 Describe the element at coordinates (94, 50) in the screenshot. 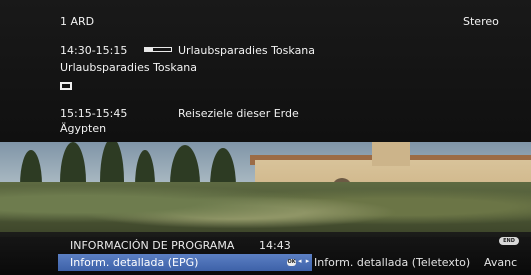

I see `current-program-time: 14:30-15:15` at that location.